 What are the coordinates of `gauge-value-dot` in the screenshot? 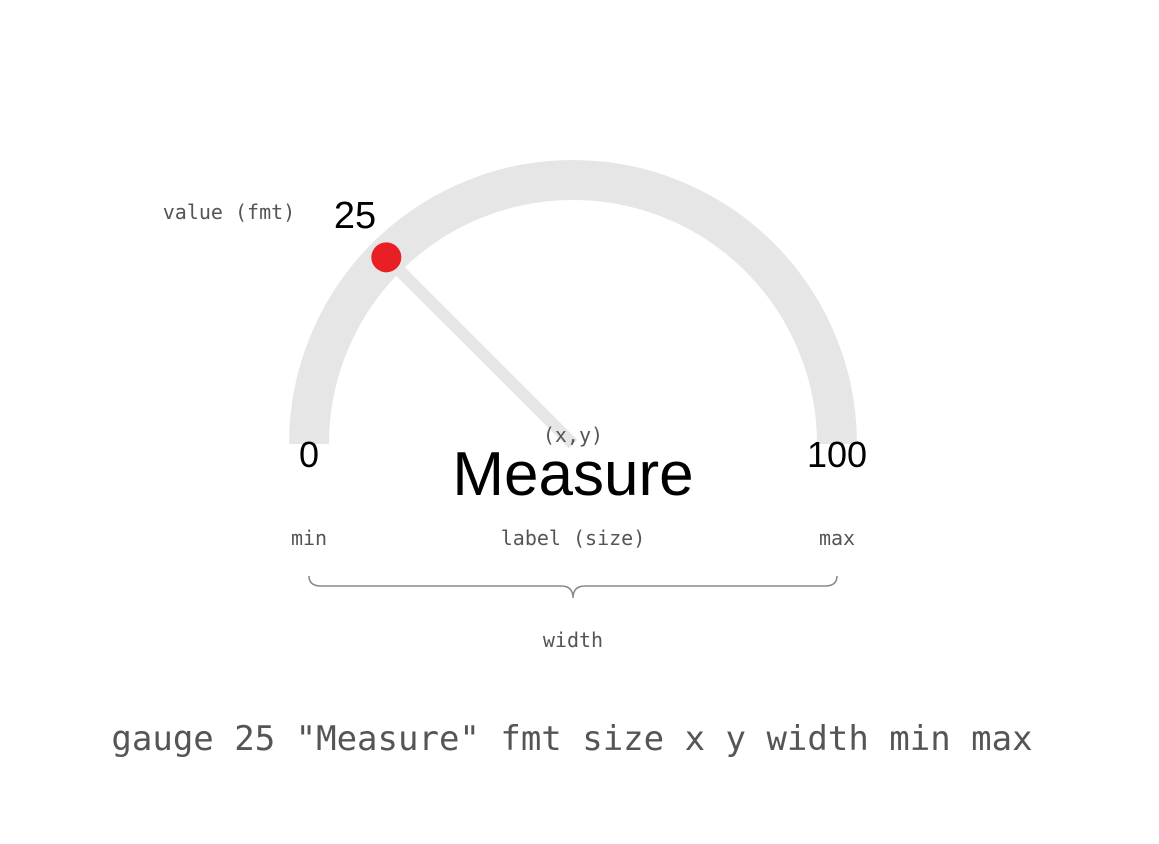 It's located at (386, 257).